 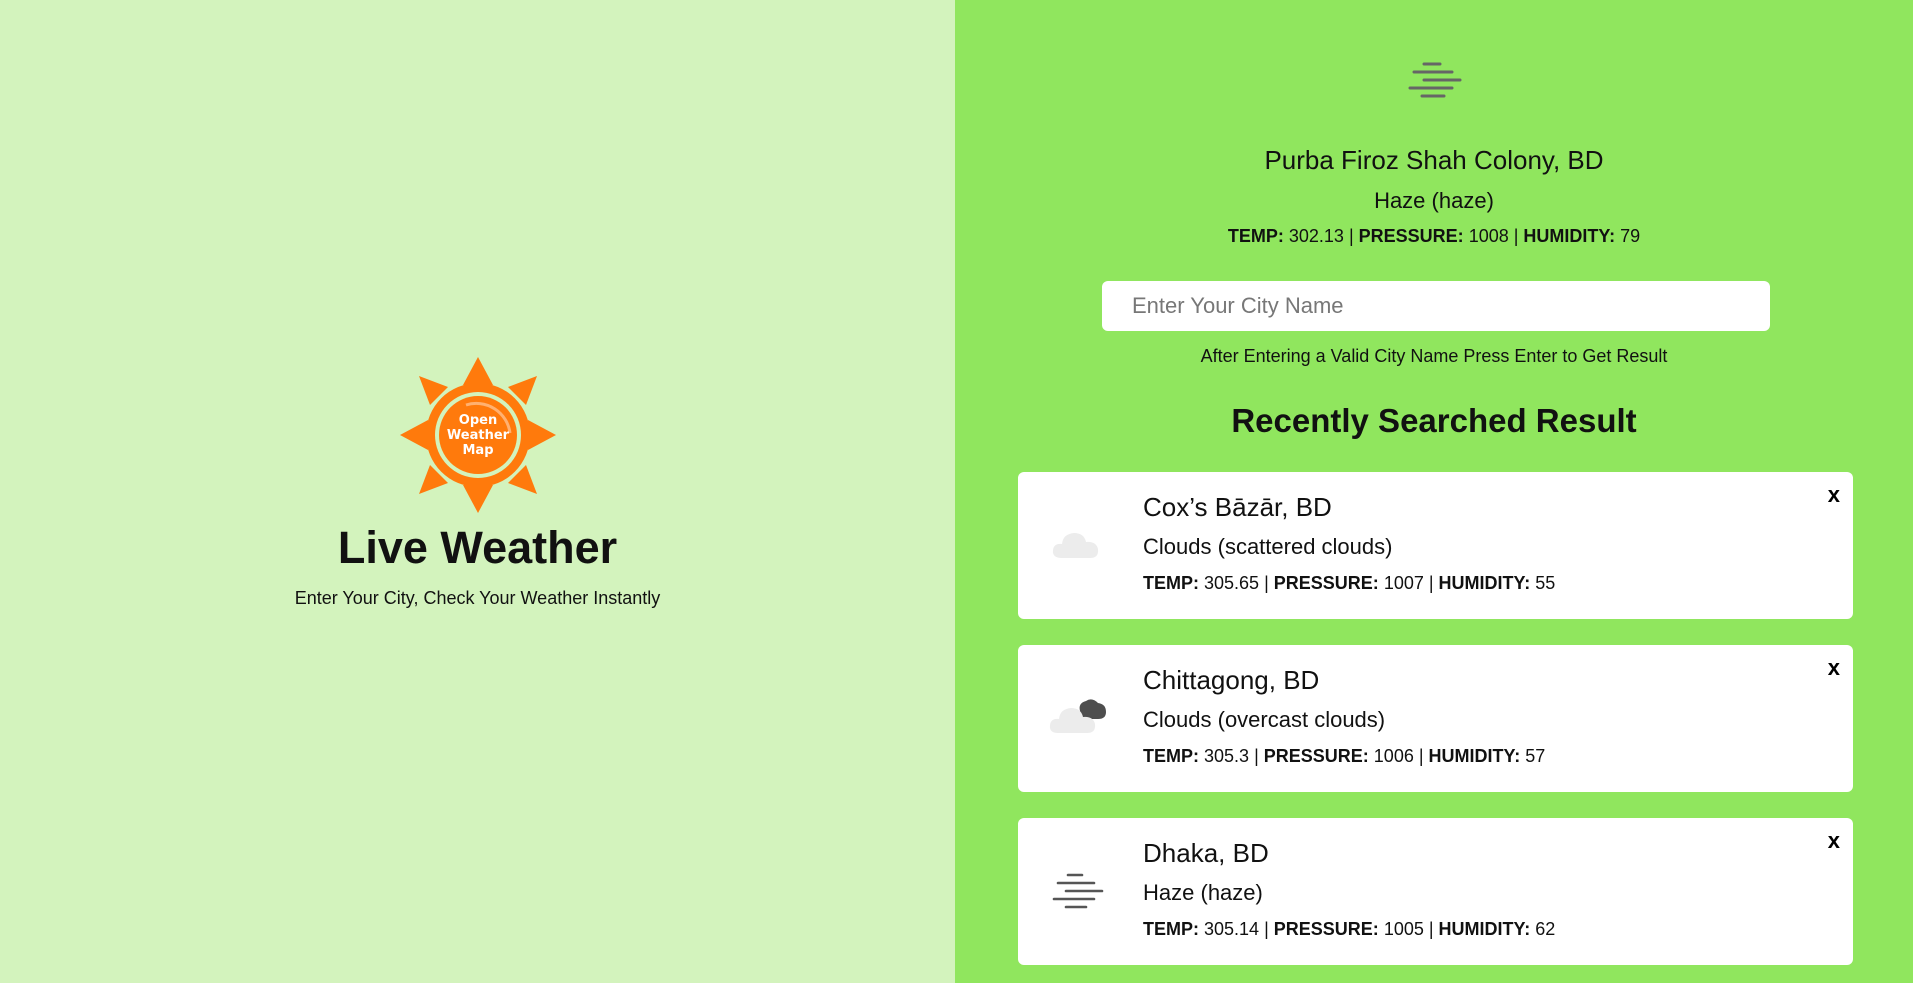 What do you see at coordinates (1630, 236) in the screenshot?
I see `humidity-value: 79` at bounding box center [1630, 236].